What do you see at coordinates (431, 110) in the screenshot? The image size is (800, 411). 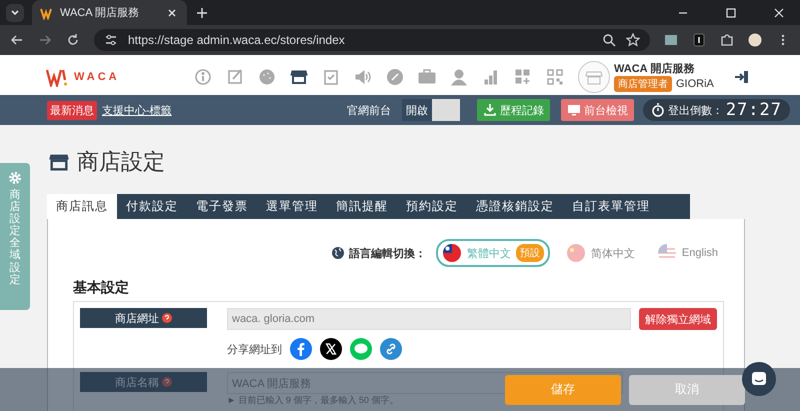 I see `site-toggle: 開啟` at bounding box center [431, 110].